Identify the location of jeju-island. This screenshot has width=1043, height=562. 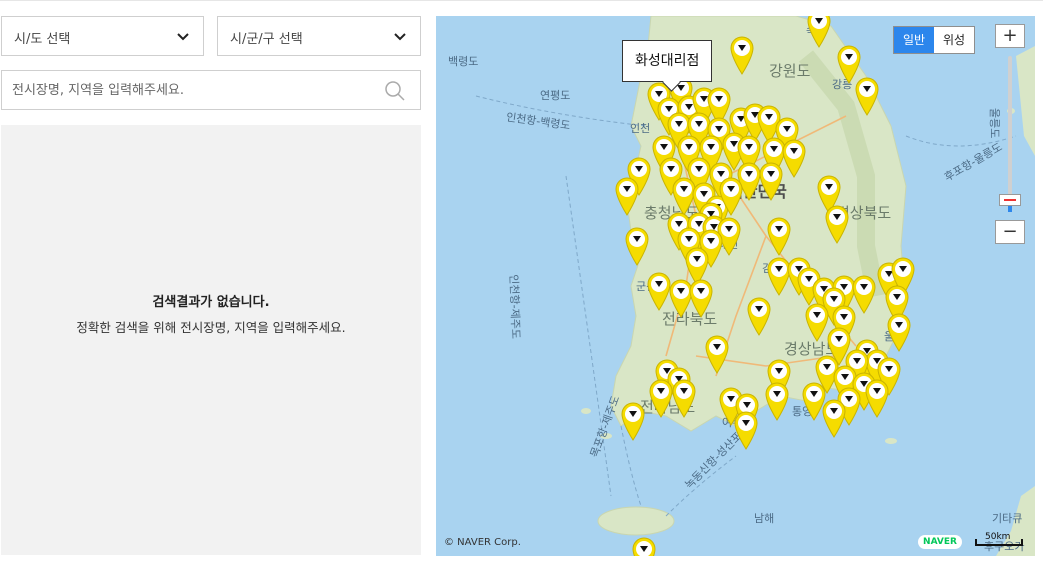
(636, 521).